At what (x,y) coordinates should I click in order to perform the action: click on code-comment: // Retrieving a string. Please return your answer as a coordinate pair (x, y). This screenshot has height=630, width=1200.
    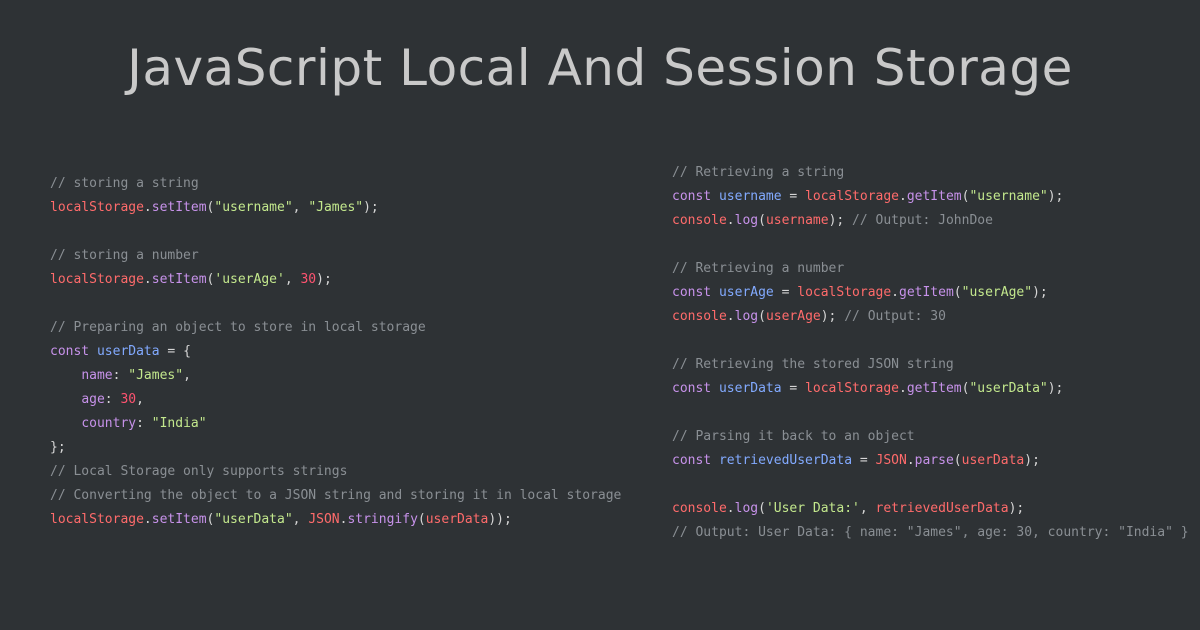
    Looking at the image, I should click on (758, 172).